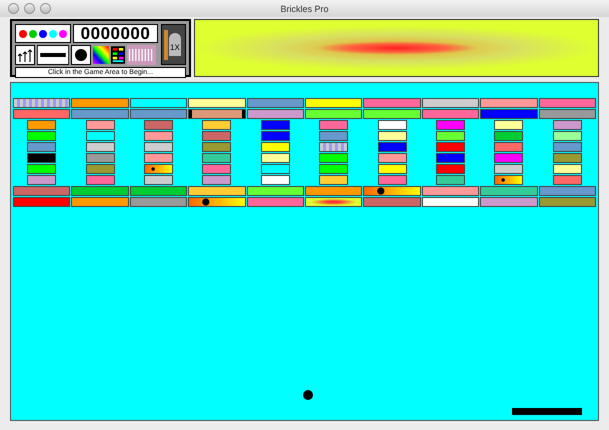 The image size is (609, 430). Describe the element at coordinates (547, 411) in the screenshot. I see `paddle` at that location.